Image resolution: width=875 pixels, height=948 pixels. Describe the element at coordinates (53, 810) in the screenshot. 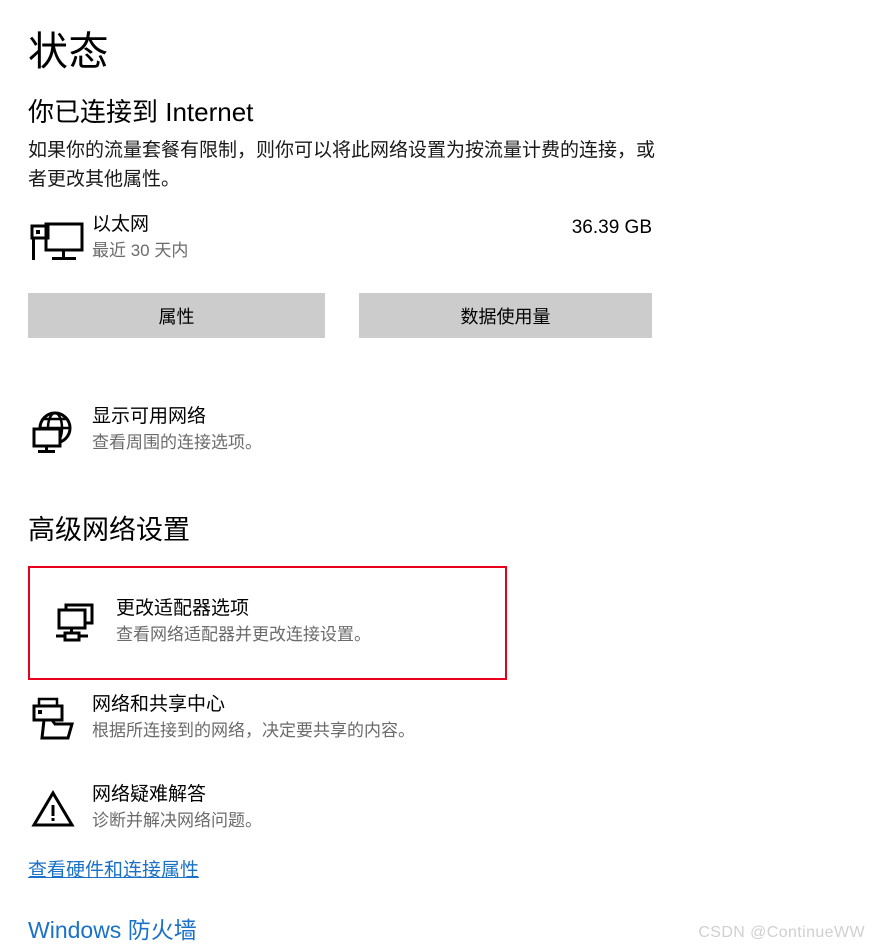

I see `warning-triangle-icon` at that location.